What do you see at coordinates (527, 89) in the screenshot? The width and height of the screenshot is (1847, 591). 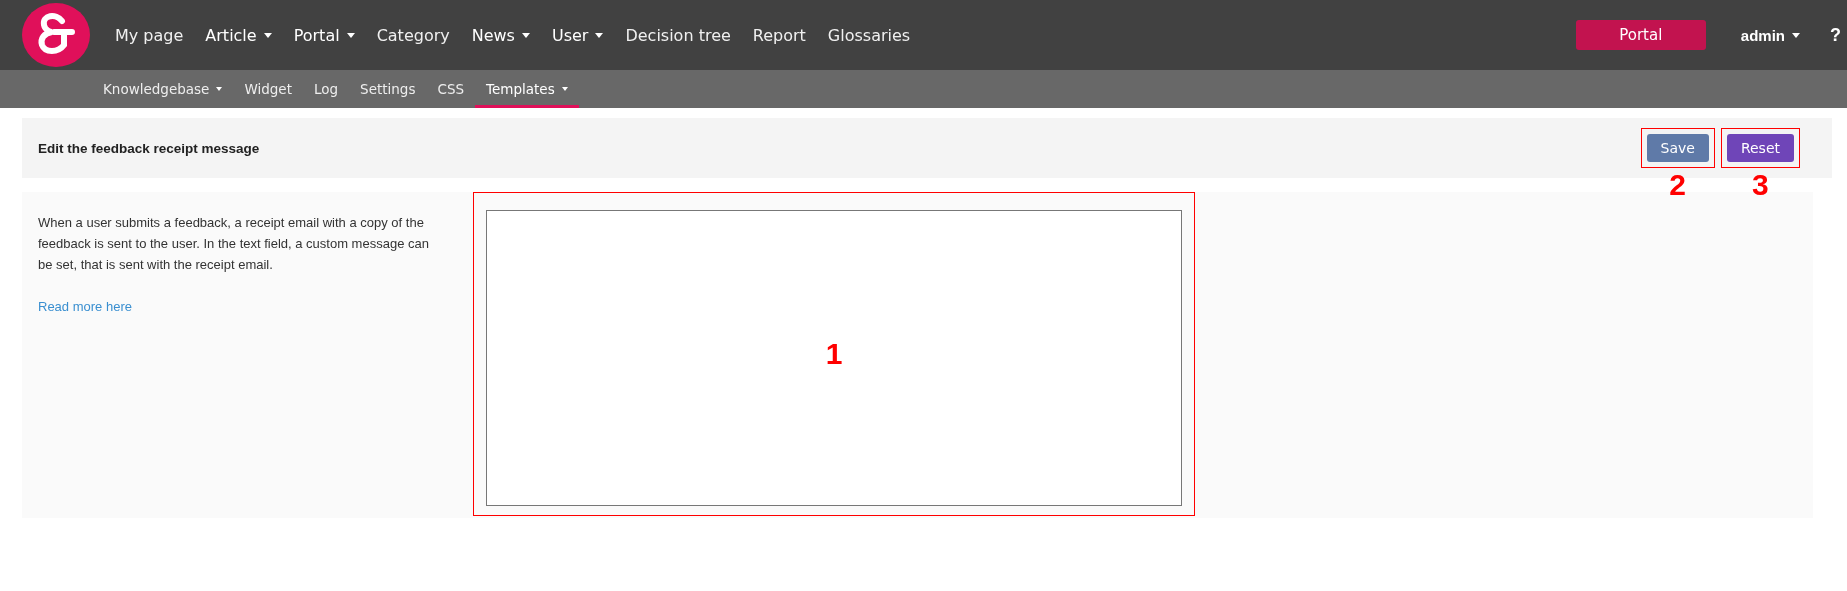 I see `sub-nav-tab: Templates` at bounding box center [527, 89].